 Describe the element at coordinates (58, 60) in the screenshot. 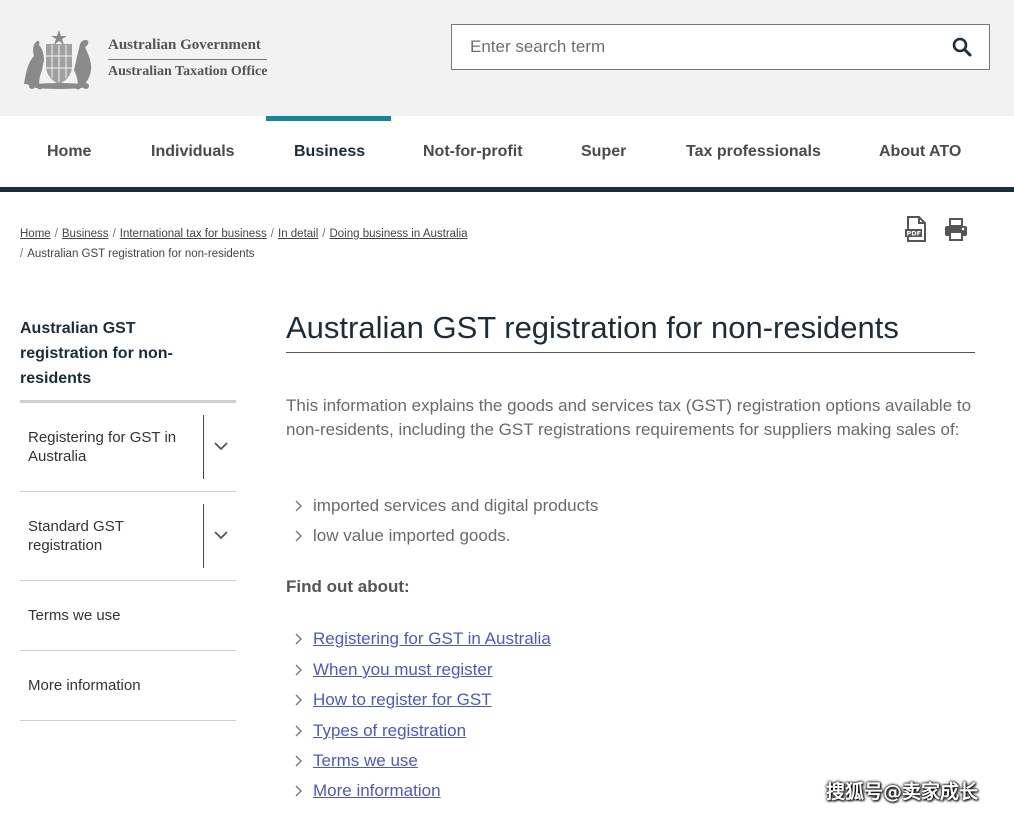

I see `coat-of-arms-icon` at that location.